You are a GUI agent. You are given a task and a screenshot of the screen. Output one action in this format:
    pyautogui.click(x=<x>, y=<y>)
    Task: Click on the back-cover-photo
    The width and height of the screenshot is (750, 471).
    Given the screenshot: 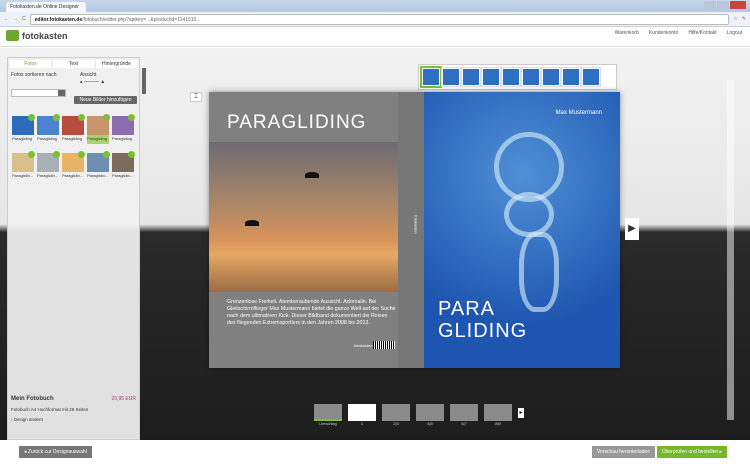 What is the action you would take?
    pyautogui.click(x=306, y=217)
    